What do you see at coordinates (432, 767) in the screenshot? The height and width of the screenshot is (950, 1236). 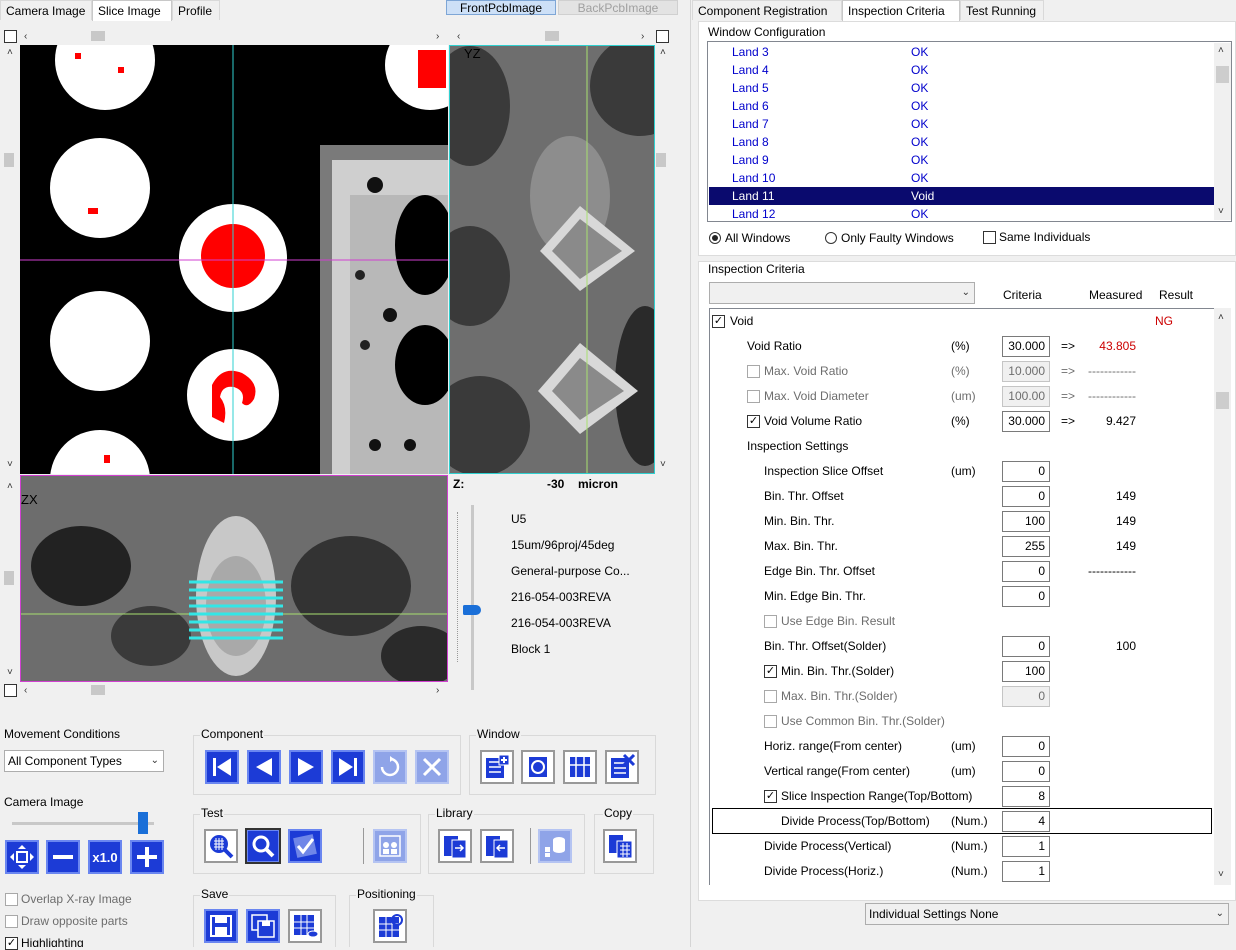 I see `cancel-component-button` at bounding box center [432, 767].